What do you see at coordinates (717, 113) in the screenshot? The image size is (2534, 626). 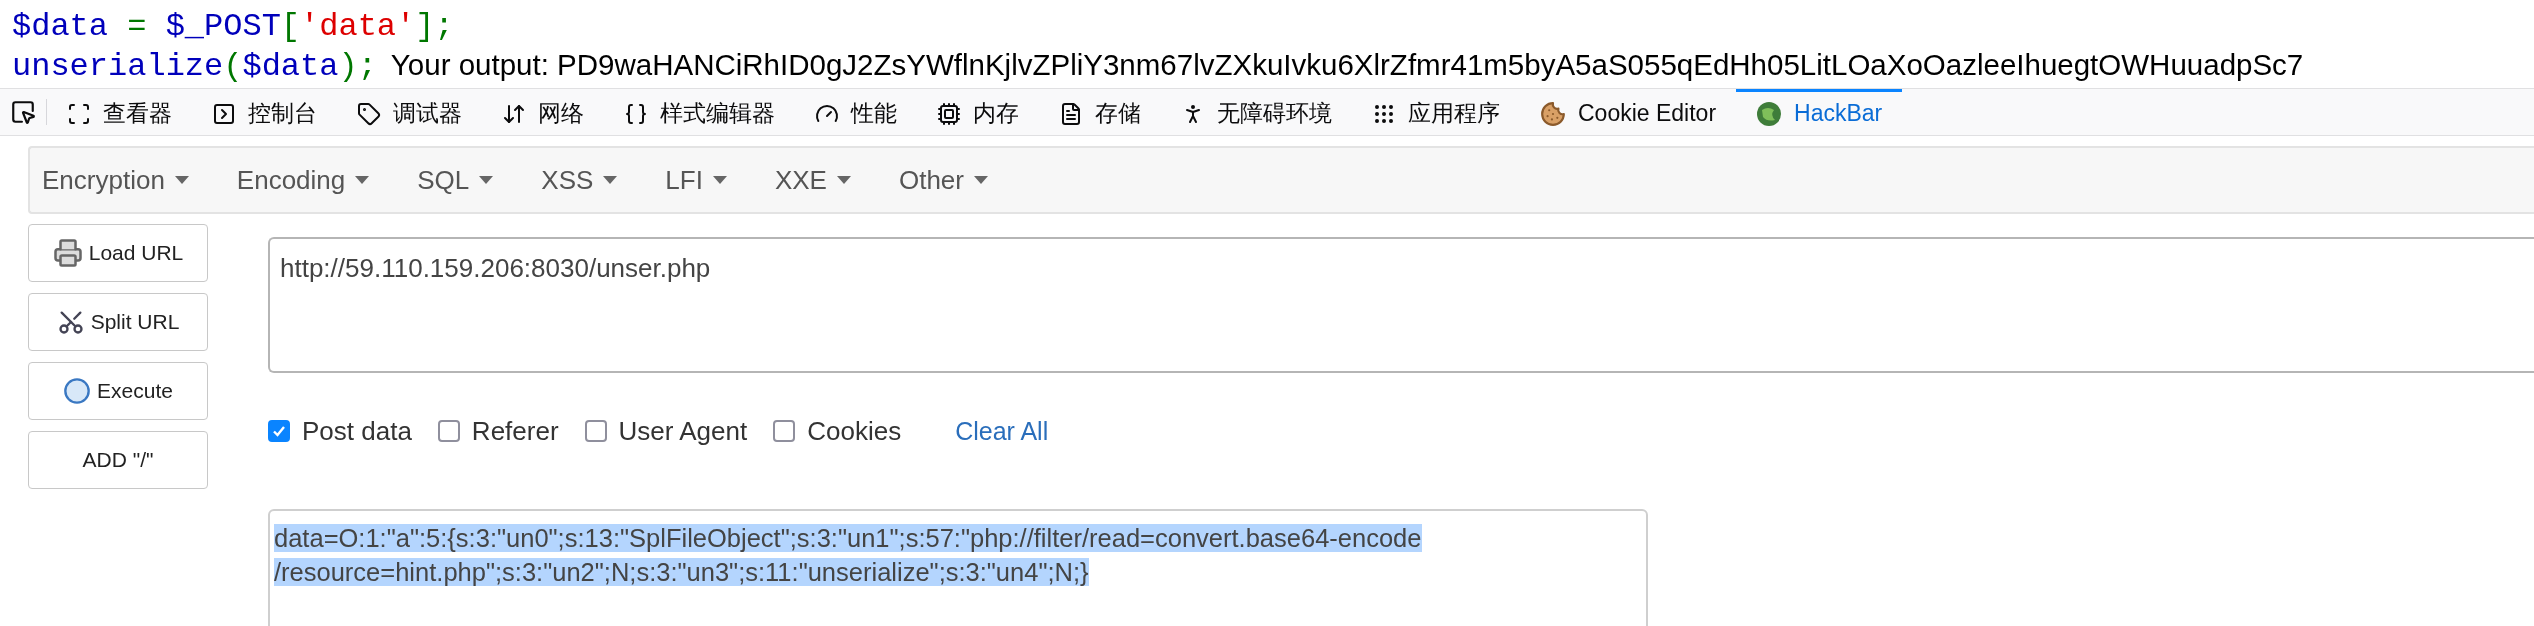 I see `tab-label: 样式编辑器` at bounding box center [717, 113].